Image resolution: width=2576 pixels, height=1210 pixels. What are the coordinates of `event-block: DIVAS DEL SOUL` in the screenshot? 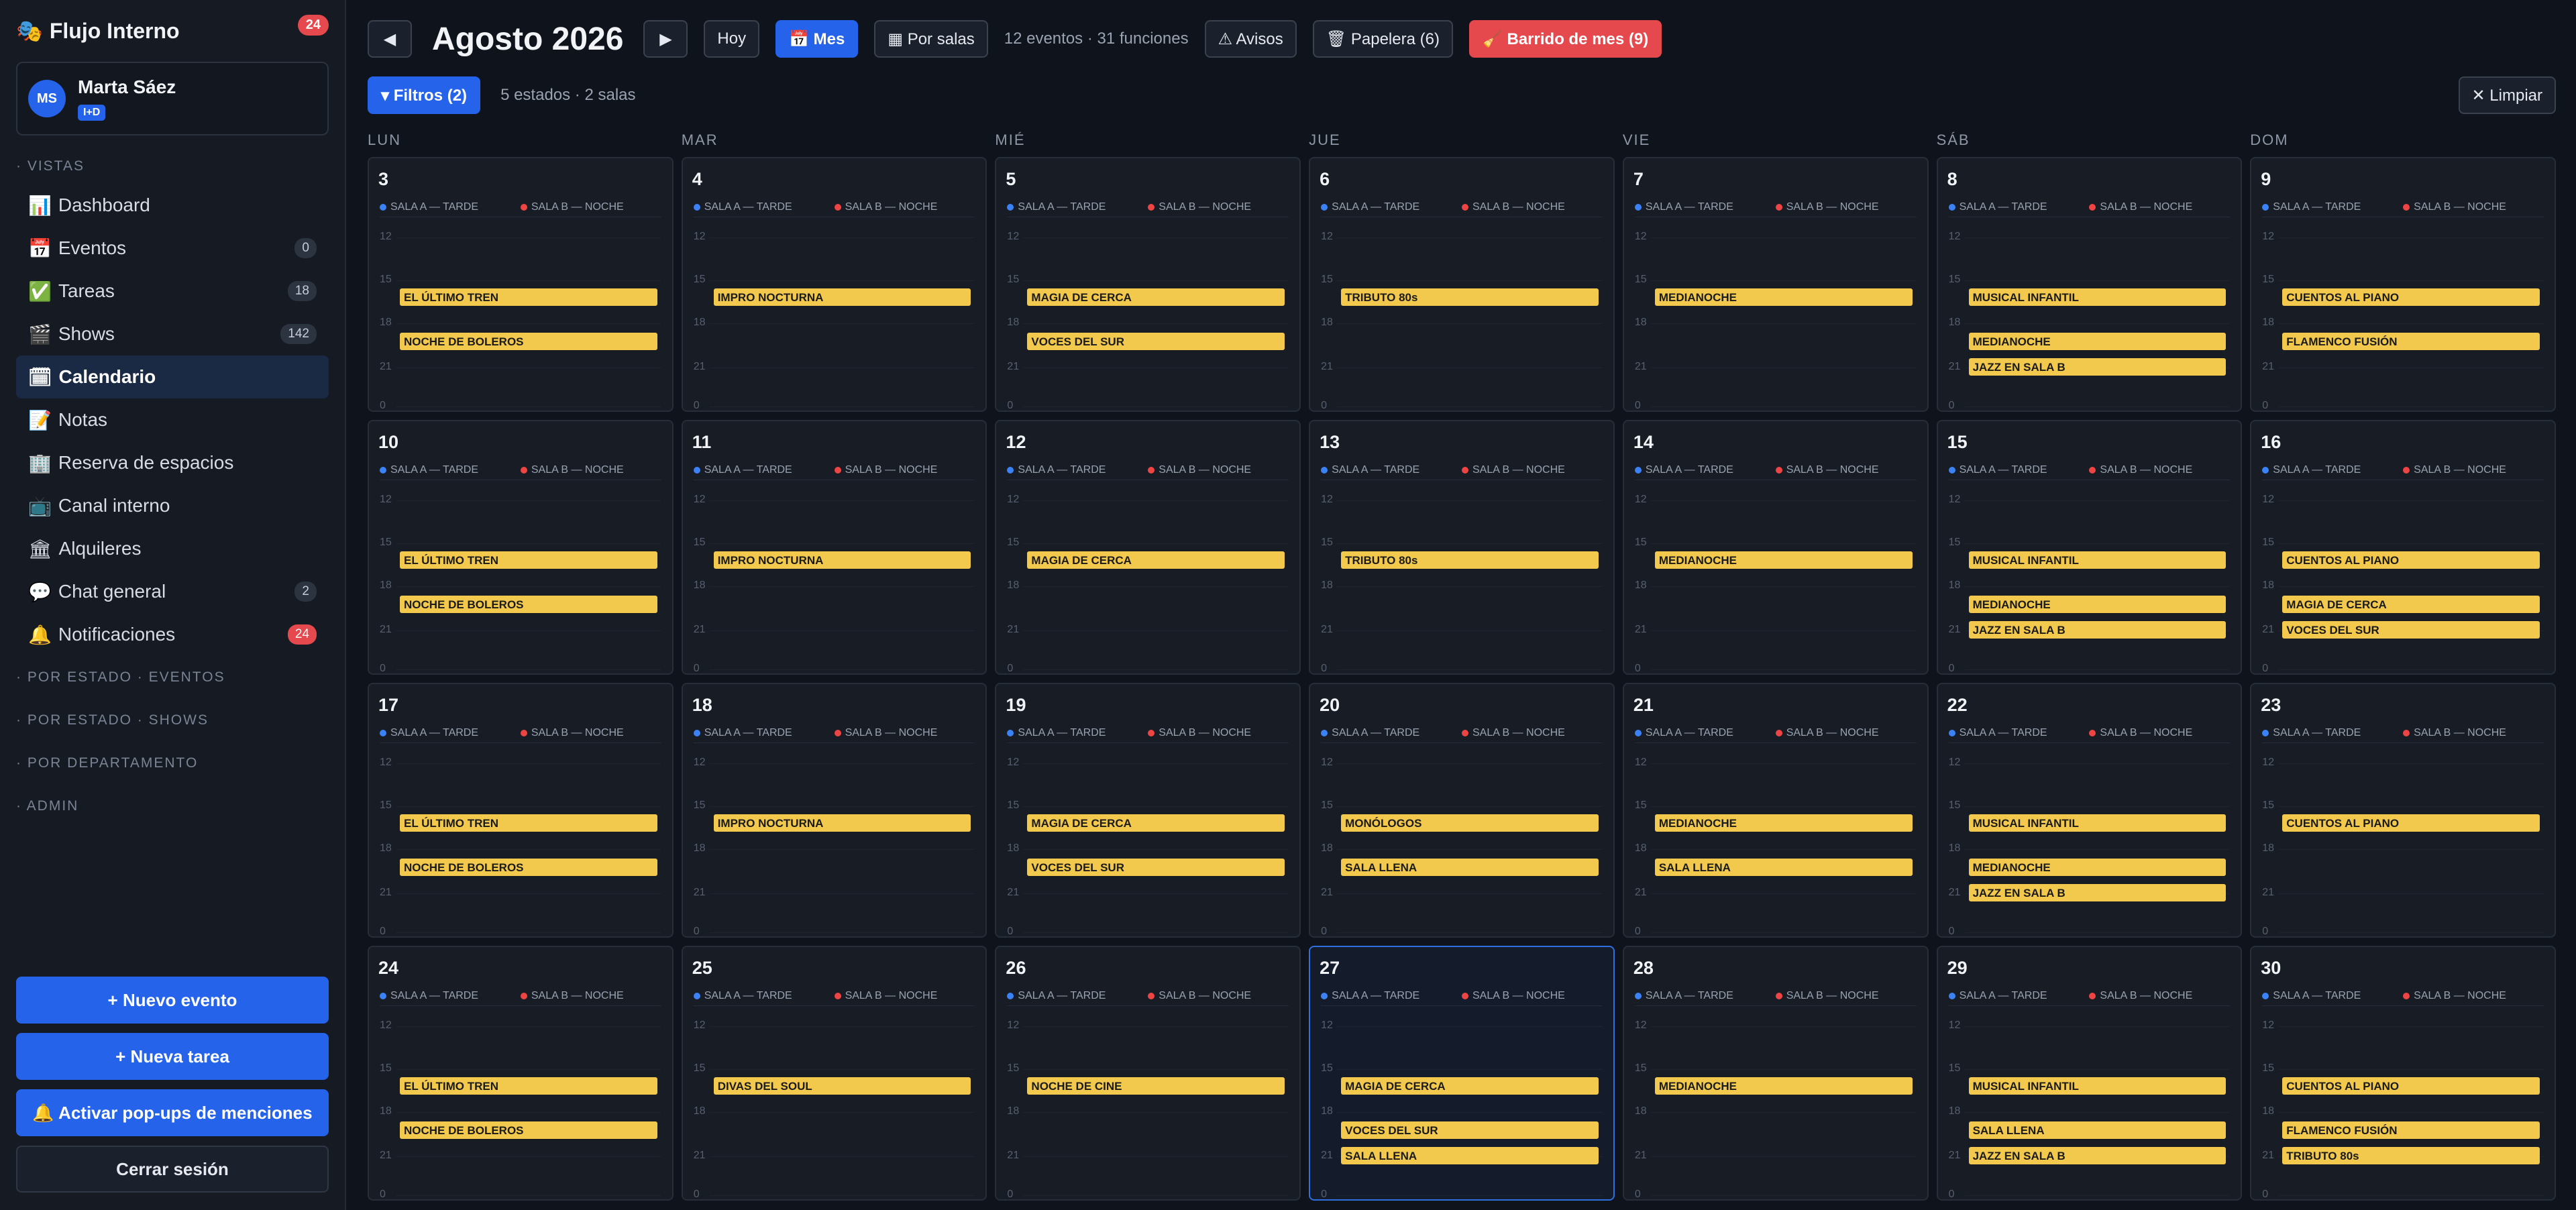 It's located at (842, 1086).